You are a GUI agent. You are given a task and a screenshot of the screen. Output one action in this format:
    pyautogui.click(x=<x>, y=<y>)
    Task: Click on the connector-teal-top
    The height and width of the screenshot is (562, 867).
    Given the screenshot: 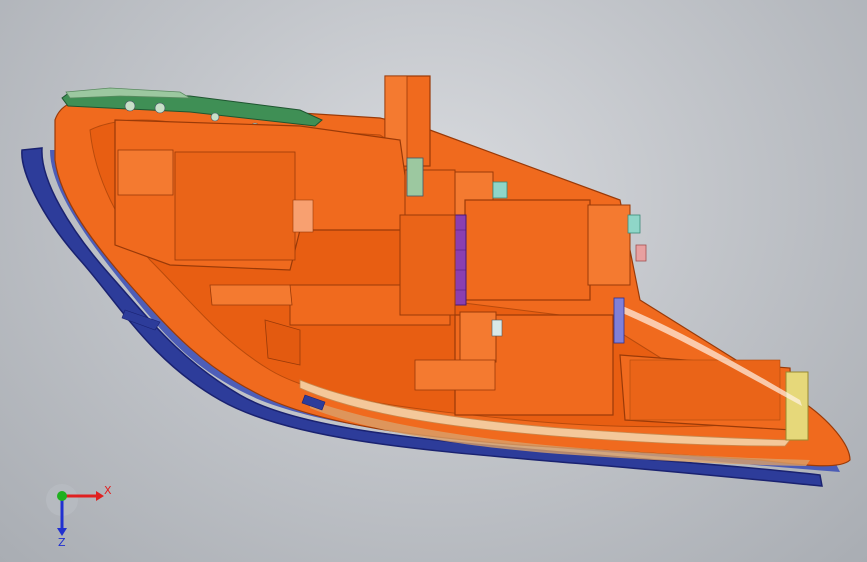 What is the action you would take?
    pyautogui.click(x=500, y=190)
    